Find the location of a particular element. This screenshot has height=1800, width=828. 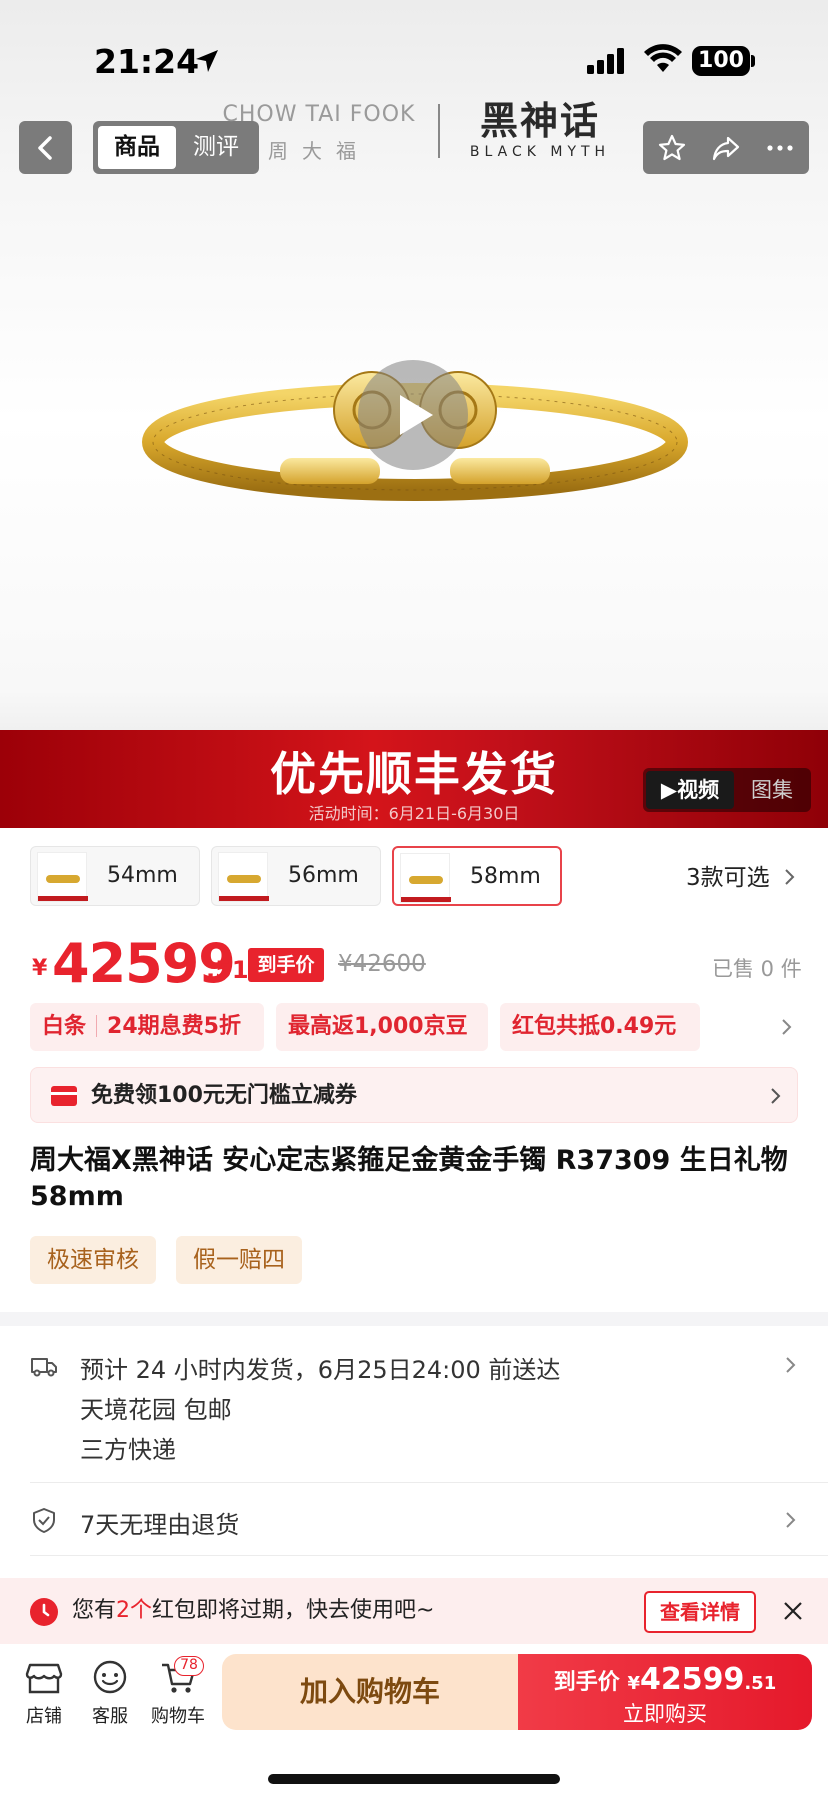

black-myth-en-wordmark: BLACK MYTH is located at coordinates (540, 152).